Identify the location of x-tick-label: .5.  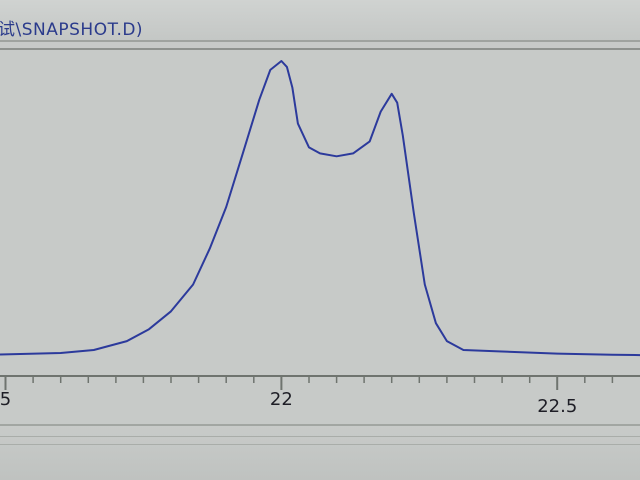
(6, 399).